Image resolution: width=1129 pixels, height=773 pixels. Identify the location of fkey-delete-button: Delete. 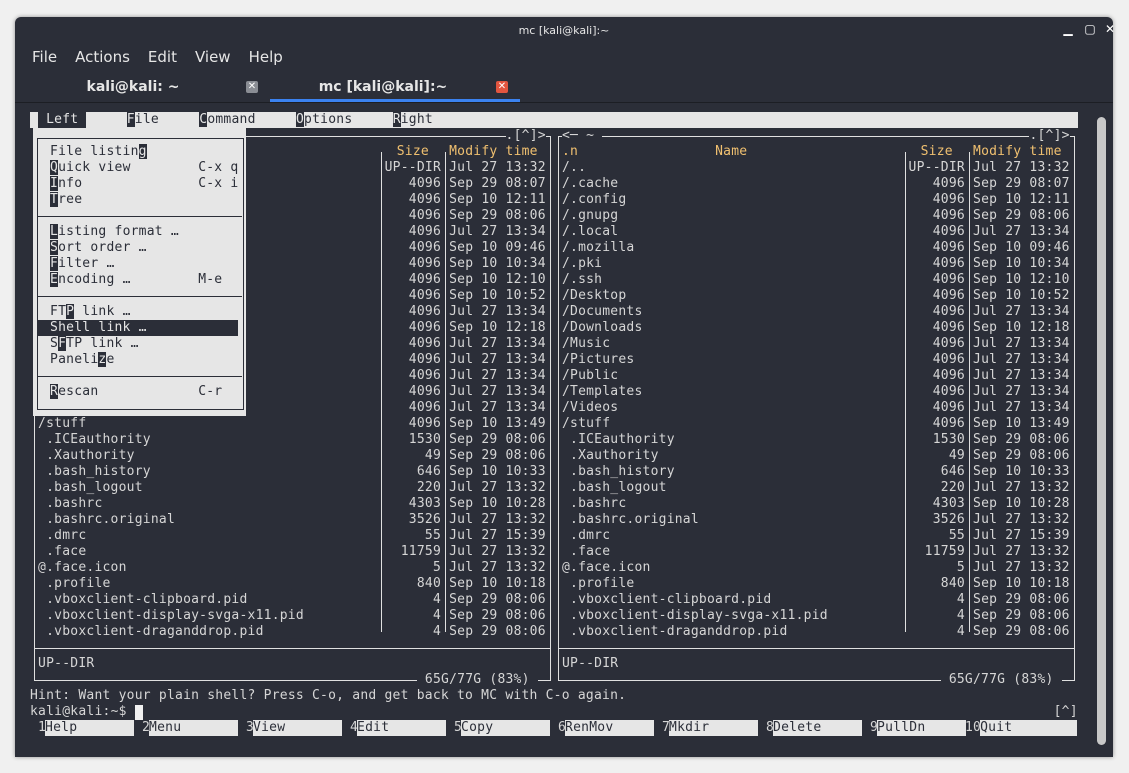
(818, 728).